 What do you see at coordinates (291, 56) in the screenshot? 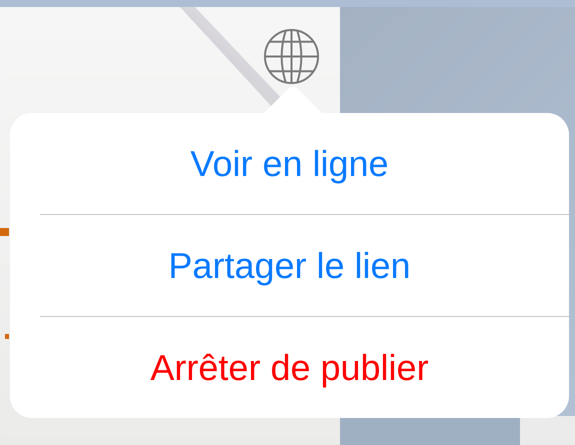
I see `globe-icon` at bounding box center [291, 56].